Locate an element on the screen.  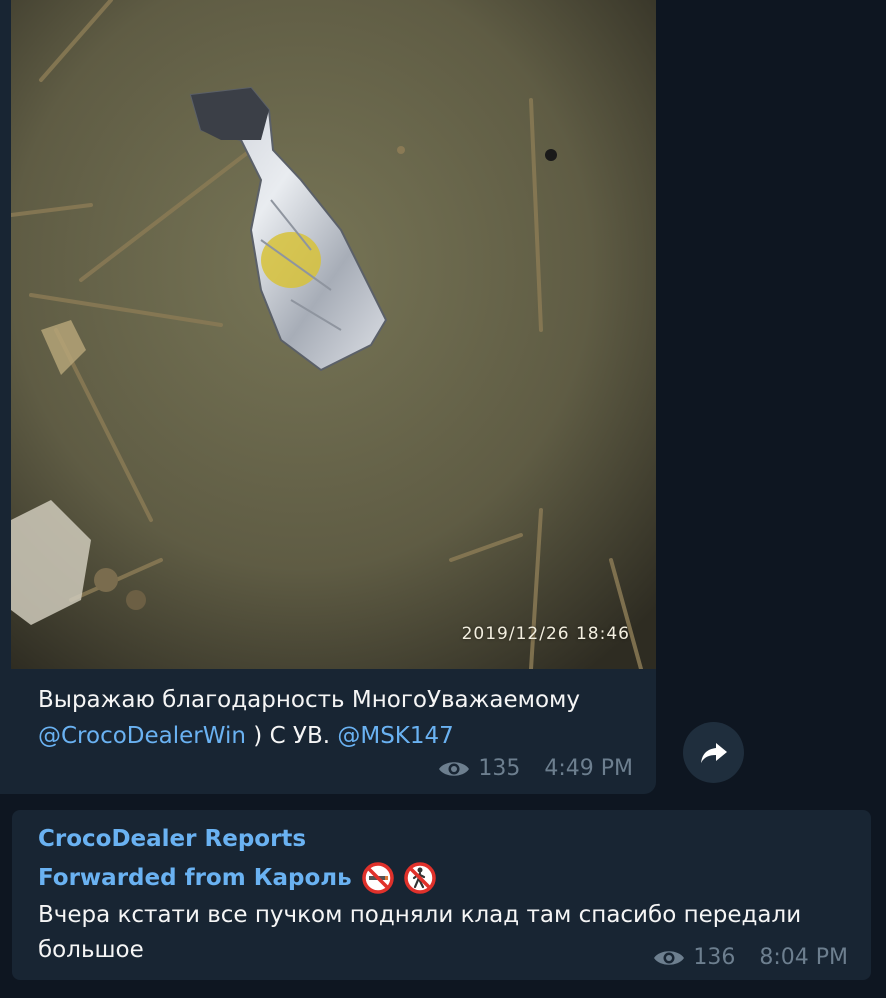
view-count: 136 is located at coordinates (714, 957).